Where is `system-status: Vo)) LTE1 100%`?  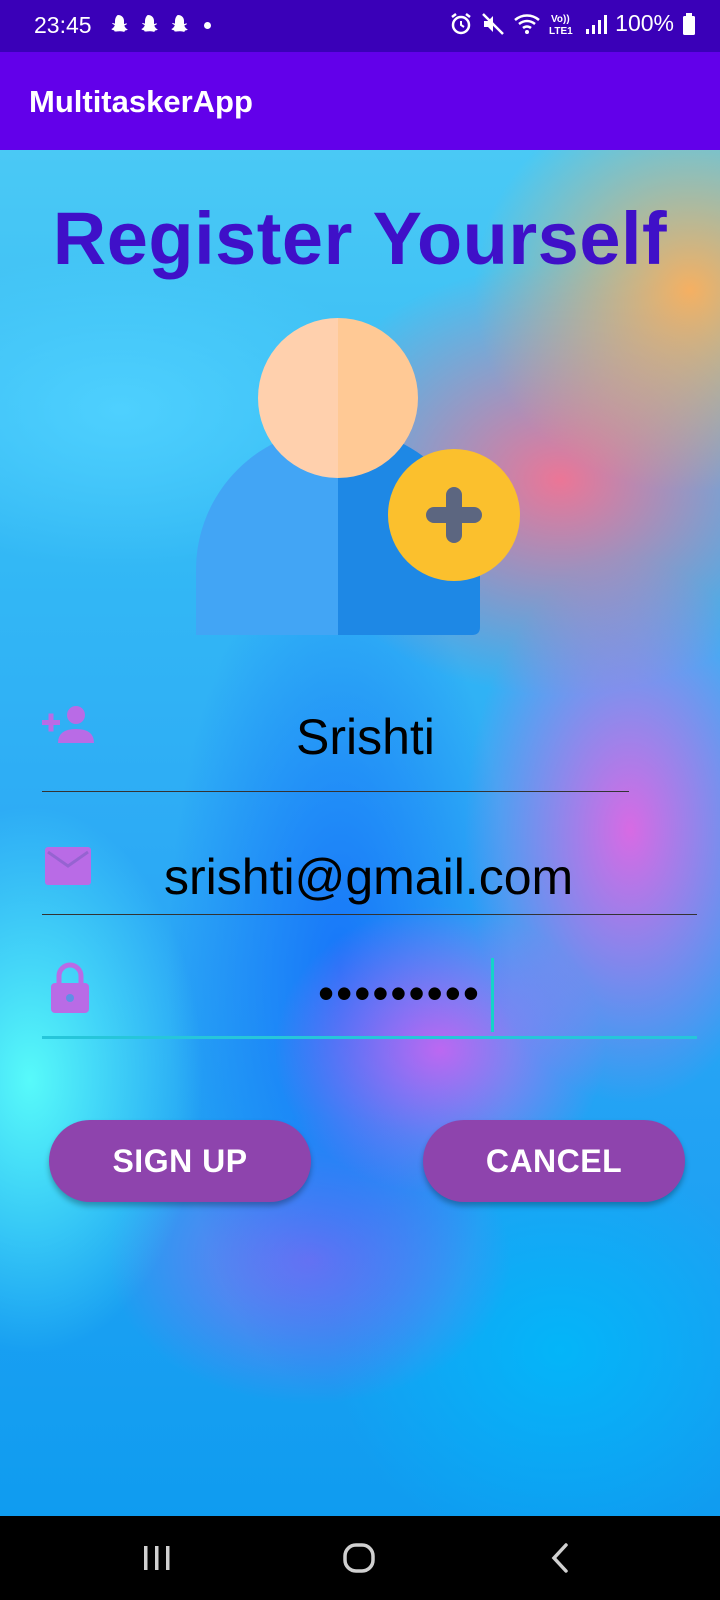
system-status: Vo)) LTE1 100% is located at coordinates (572, 23).